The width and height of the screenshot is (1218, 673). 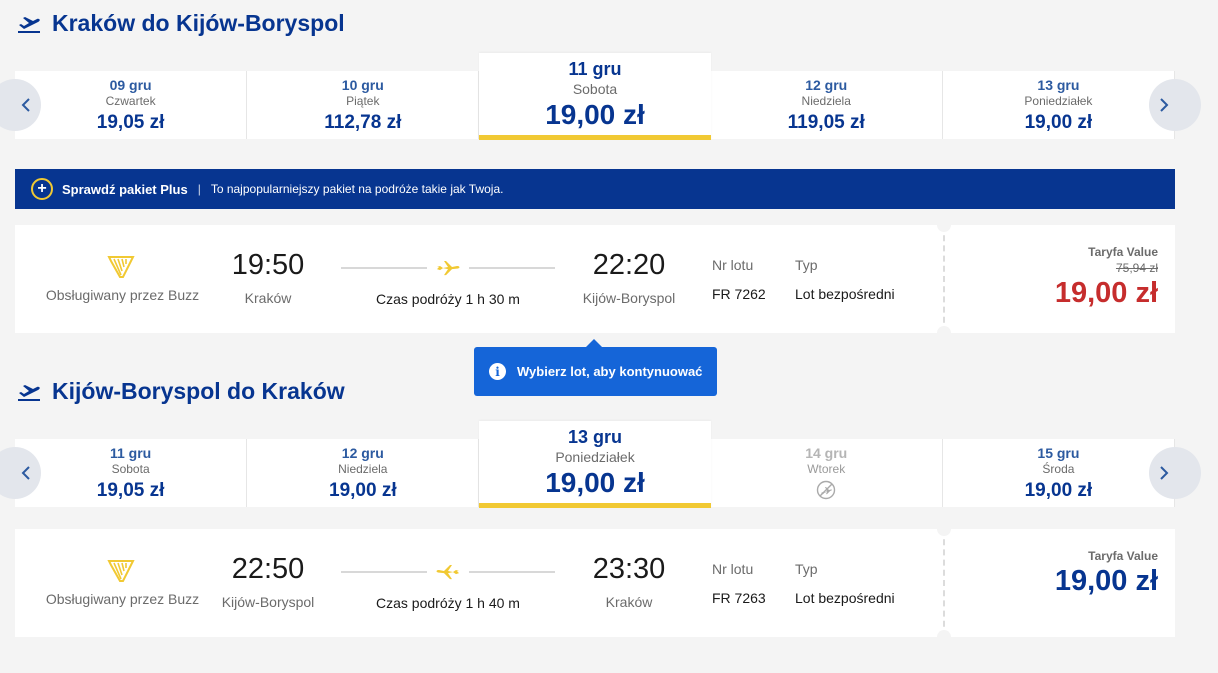 I want to click on tooltip-text: Wybierz lot, aby kontynuować, so click(x=610, y=371).